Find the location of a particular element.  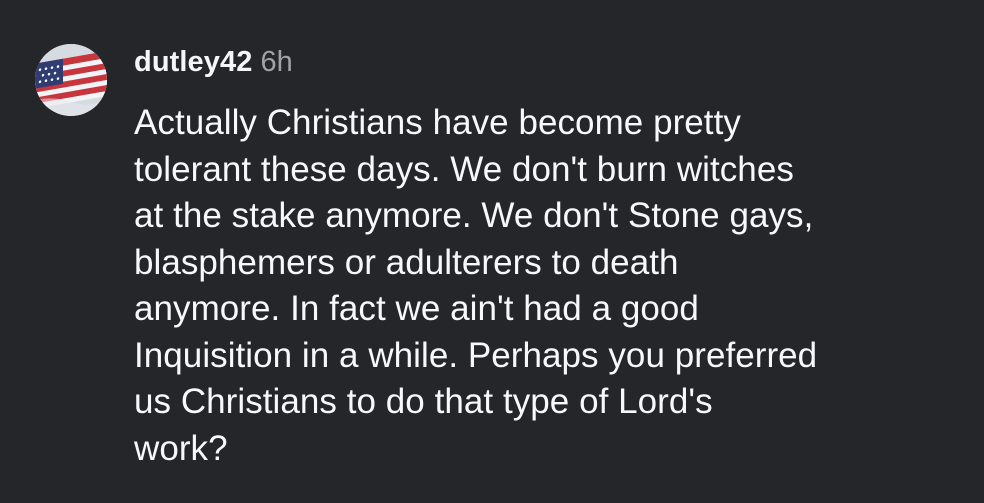

comment-meta: dutley42 6h is located at coordinates (555, 62).